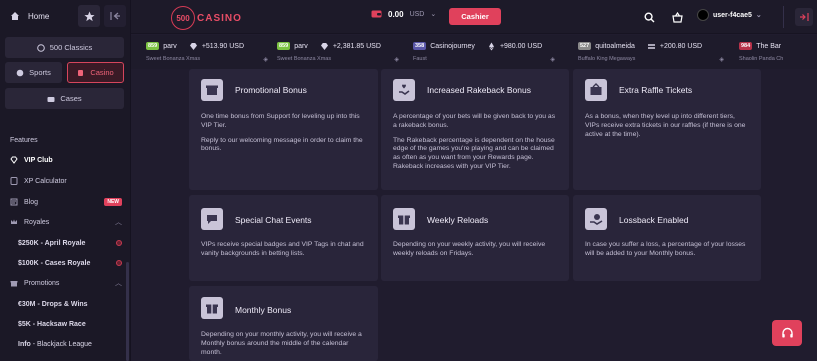 This screenshot has width=817, height=361. I want to click on home-icon, so click(15, 16).